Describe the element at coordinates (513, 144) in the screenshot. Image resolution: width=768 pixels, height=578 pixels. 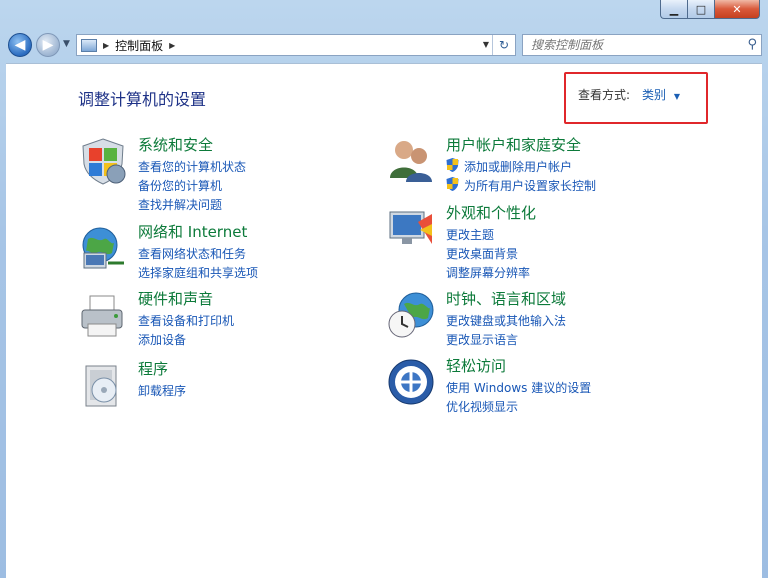
I see `category-title: 用户帐户和家庭安全` at that location.